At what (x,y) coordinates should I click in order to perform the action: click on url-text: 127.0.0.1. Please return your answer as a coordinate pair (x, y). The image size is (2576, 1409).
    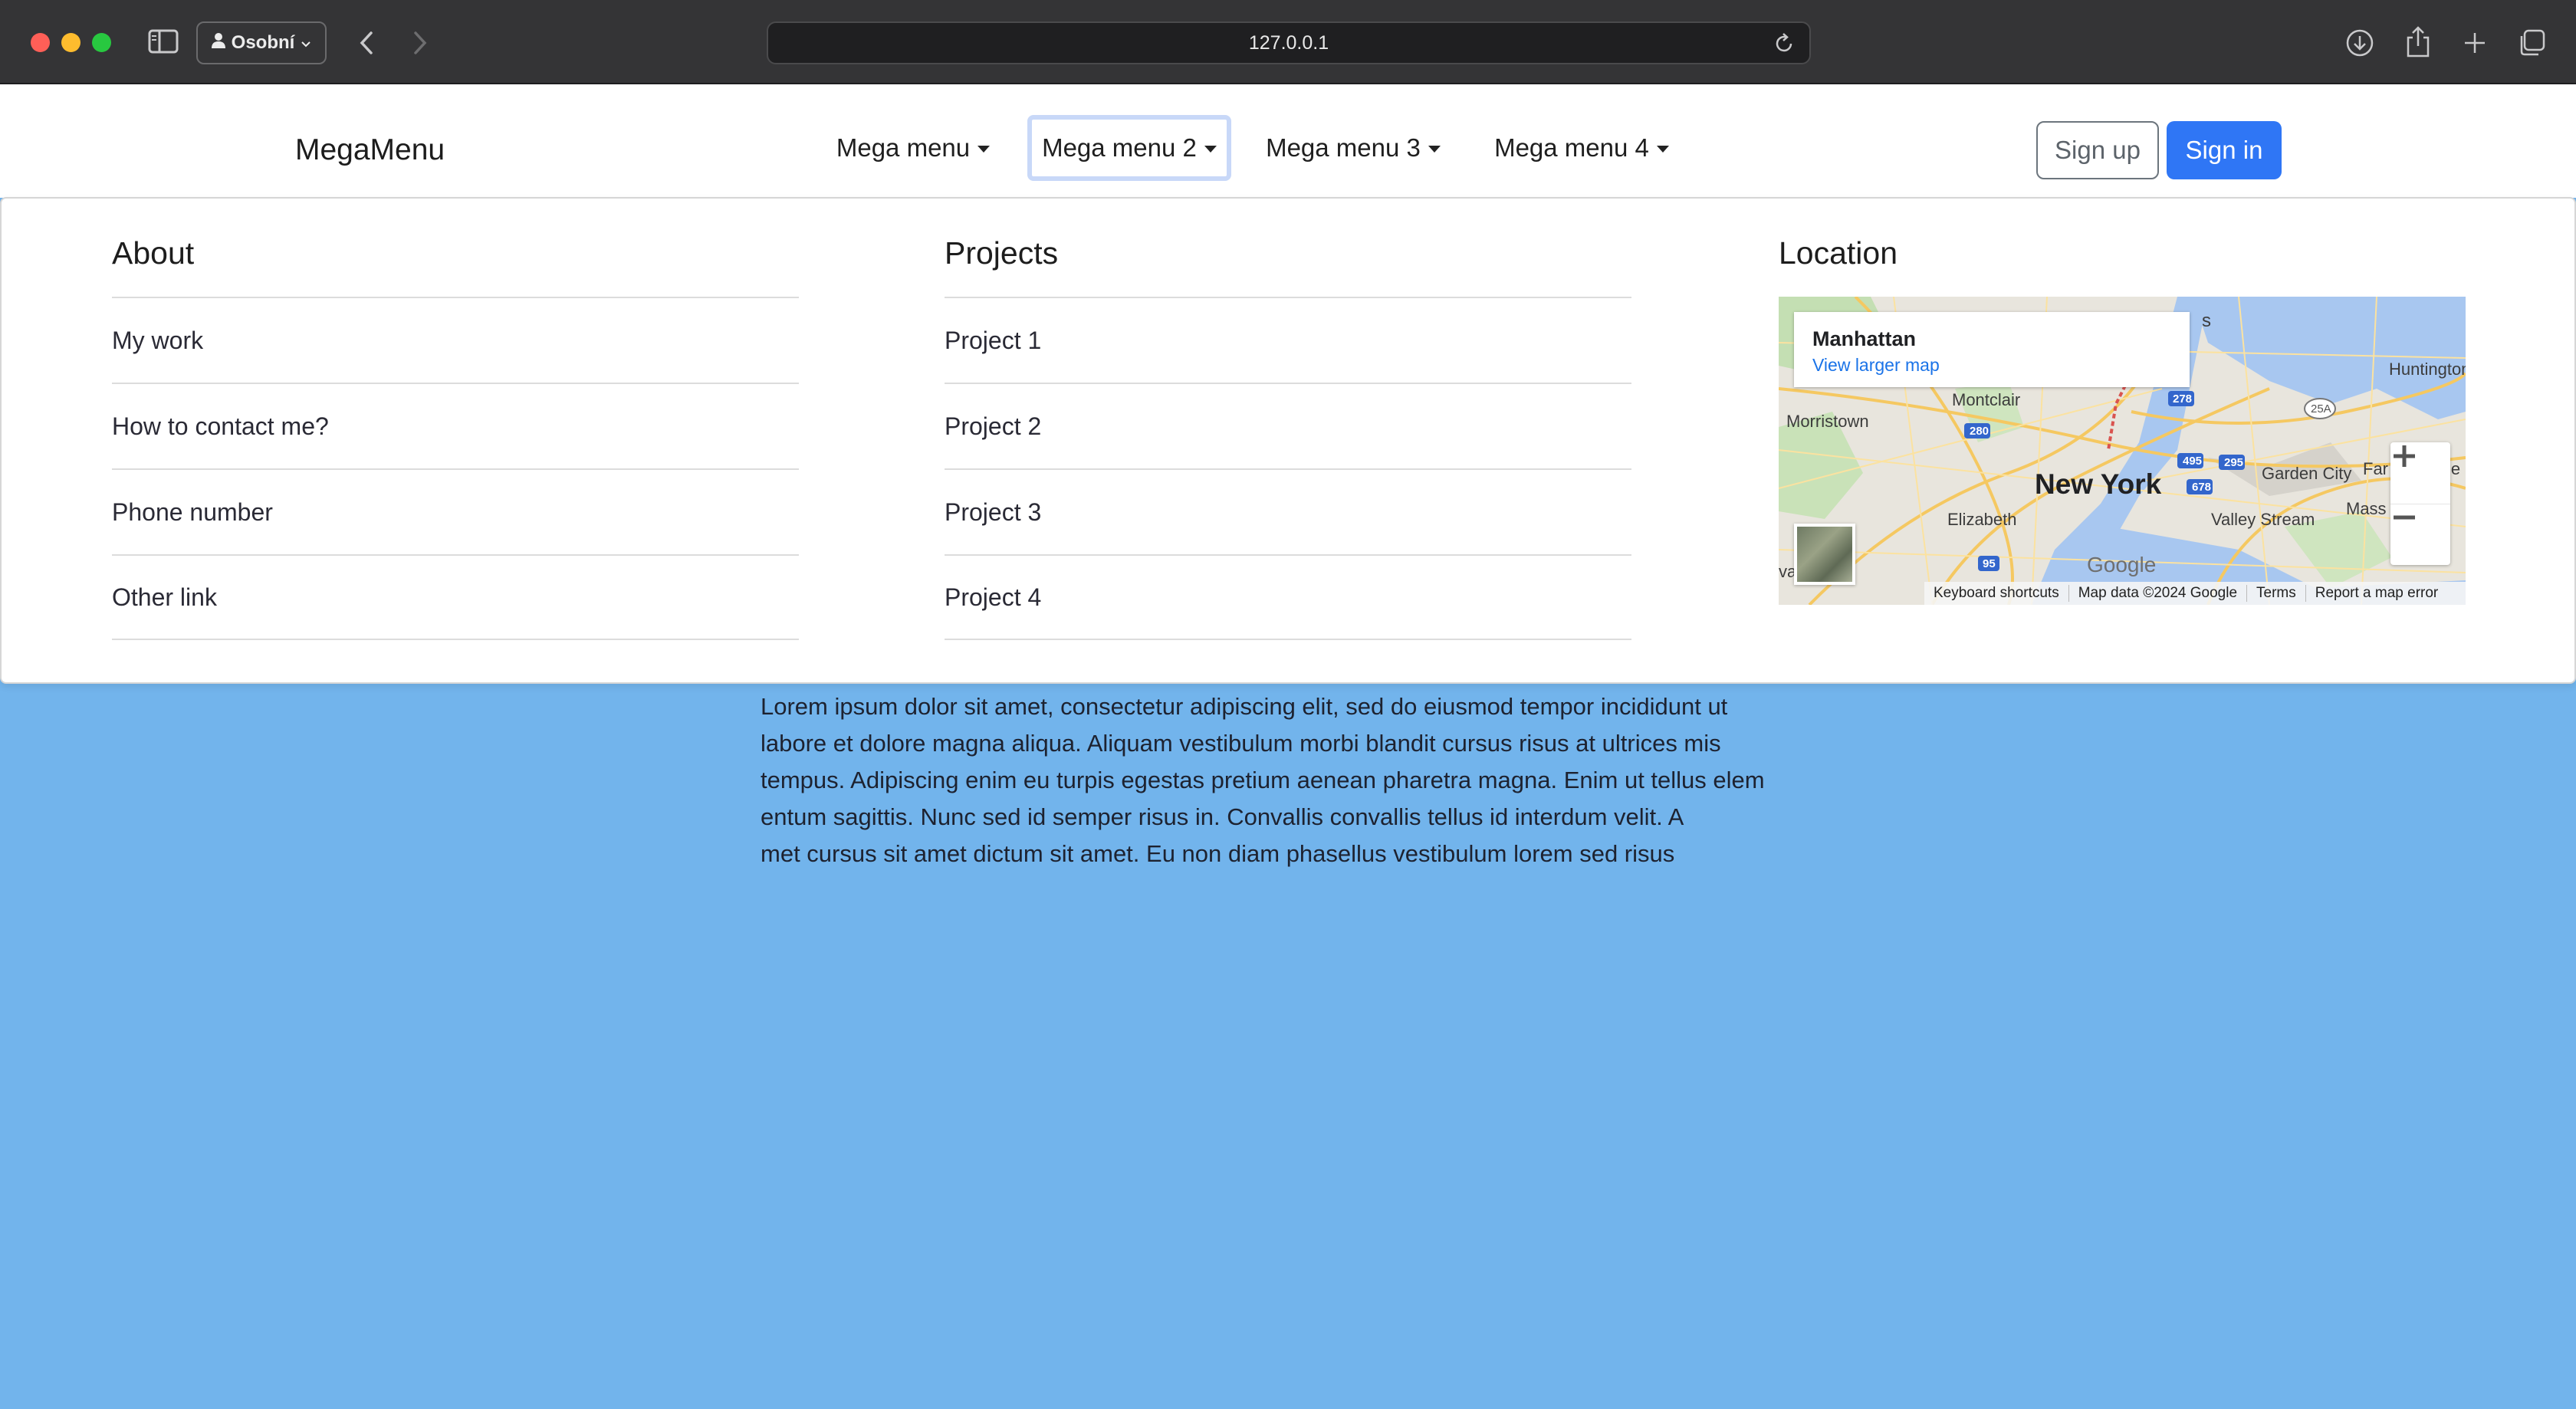
    Looking at the image, I should click on (1288, 42).